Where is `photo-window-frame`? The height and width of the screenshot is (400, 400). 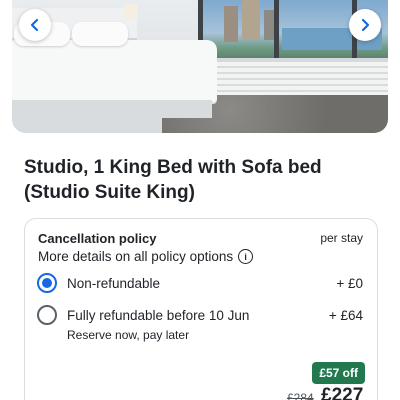 photo-window-frame is located at coordinates (276, 30).